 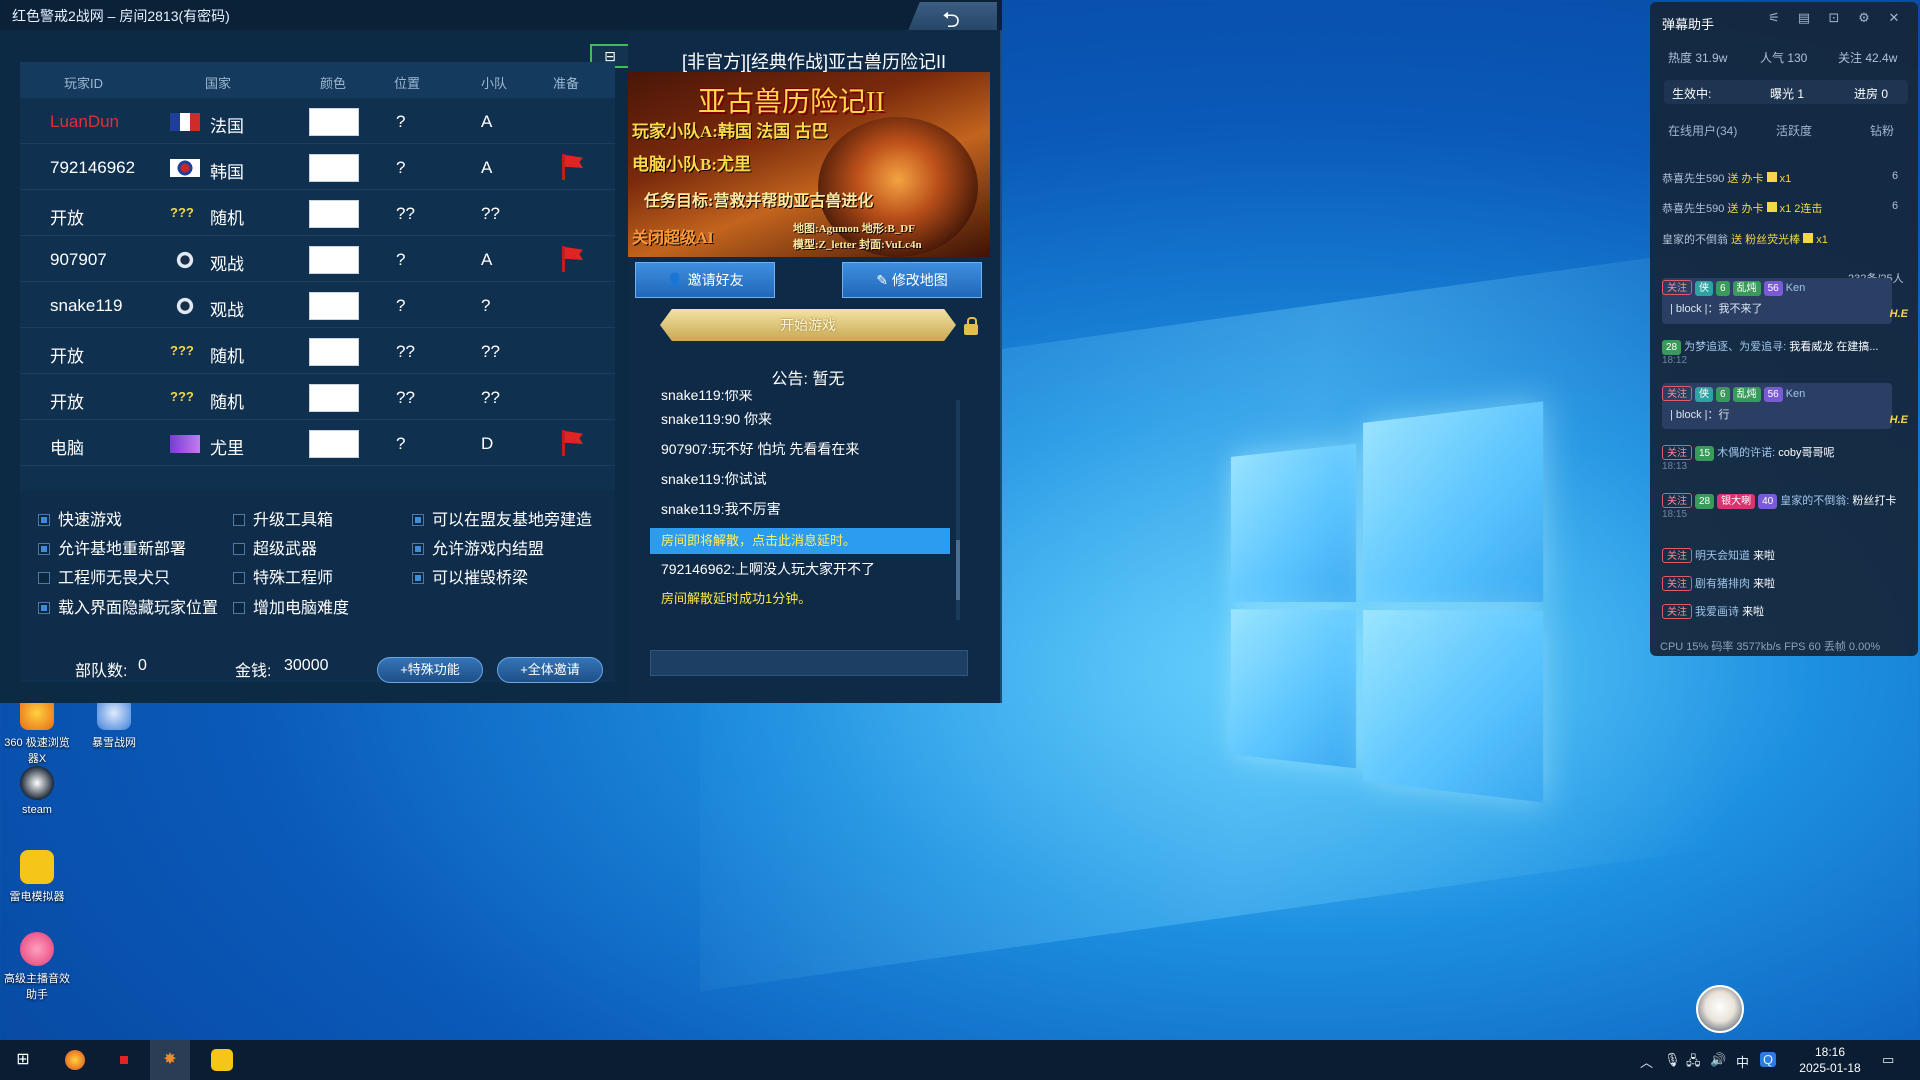 What do you see at coordinates (430, 670) in the screenshot?
I see `special-function-button: +特殊功能` at bounding box center [430, 670].